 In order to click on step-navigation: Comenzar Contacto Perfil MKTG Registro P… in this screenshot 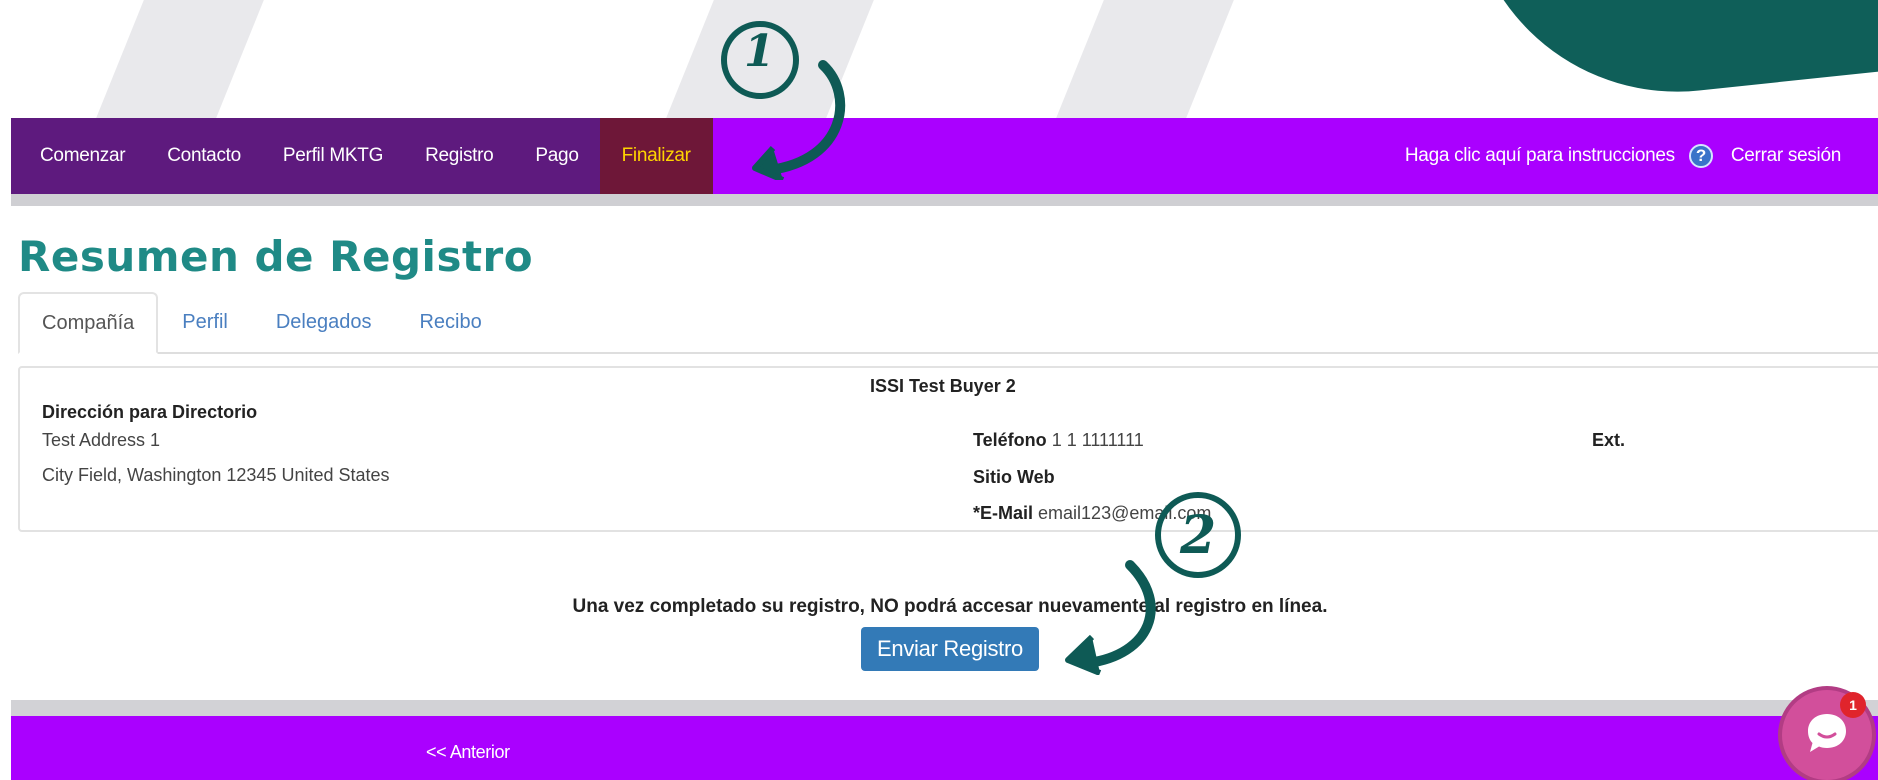, I will do `click(362, 156)`.